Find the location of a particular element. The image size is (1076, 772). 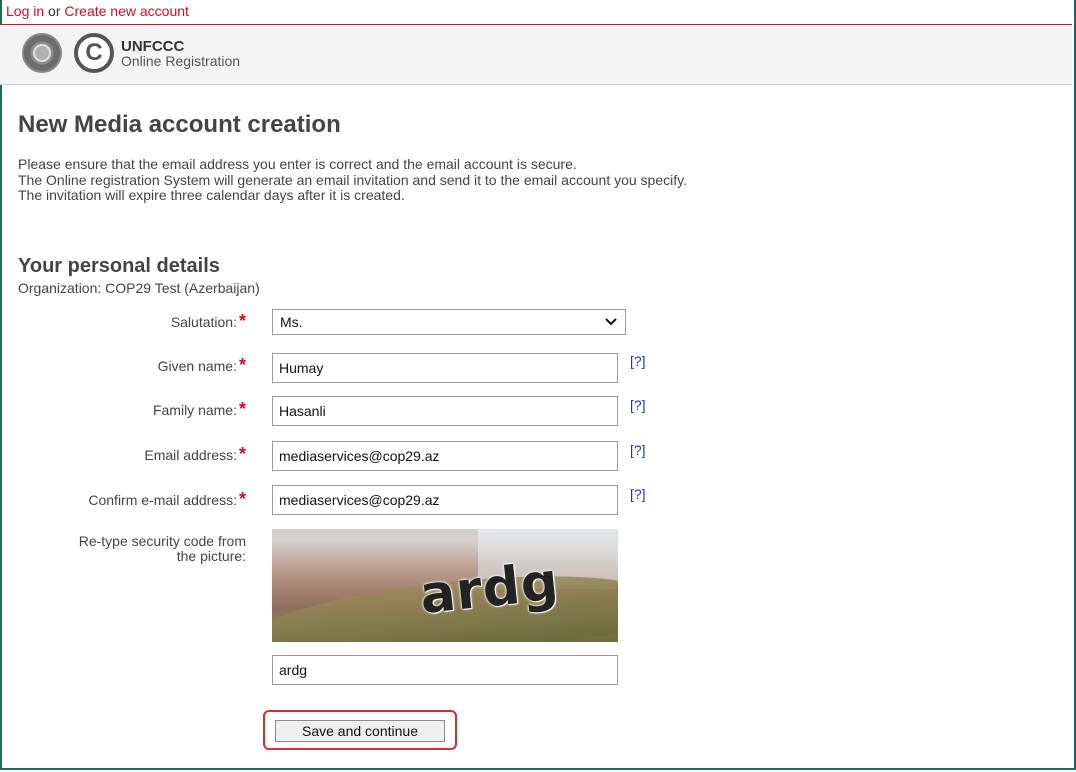

brand: UNFCCC Online Registration is located at coordinates (180, 54).